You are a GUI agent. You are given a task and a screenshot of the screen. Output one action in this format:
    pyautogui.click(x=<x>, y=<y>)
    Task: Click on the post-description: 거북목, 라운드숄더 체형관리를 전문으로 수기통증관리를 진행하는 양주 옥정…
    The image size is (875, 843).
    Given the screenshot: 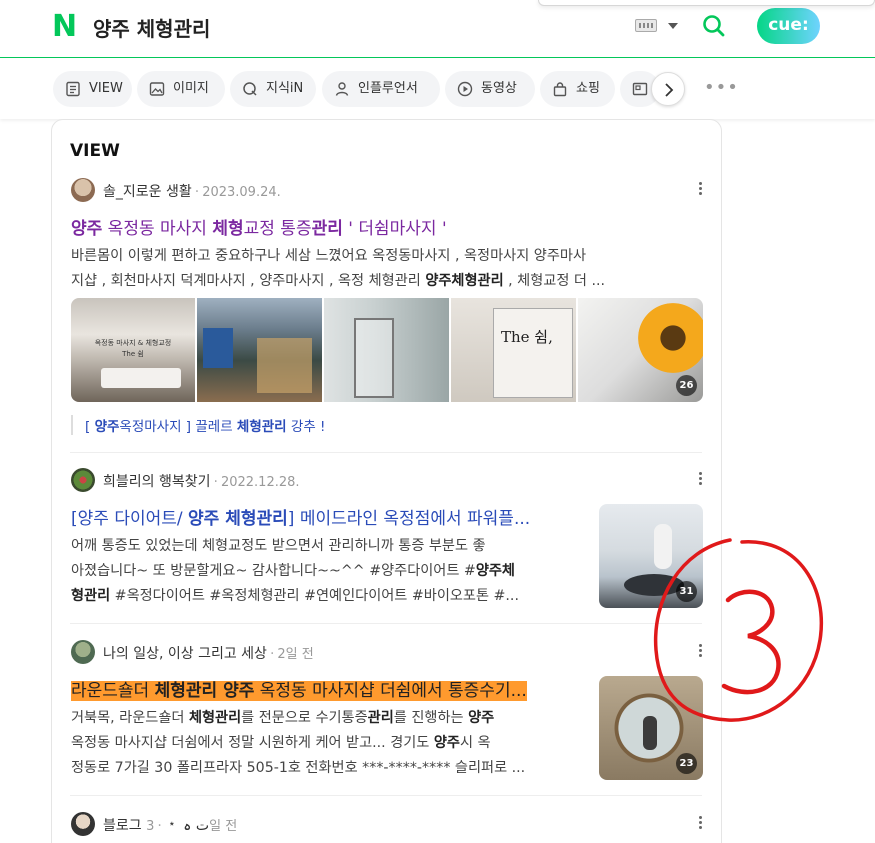 What is the action you would take?
    pyautogui.click(x=298, y=743)
    